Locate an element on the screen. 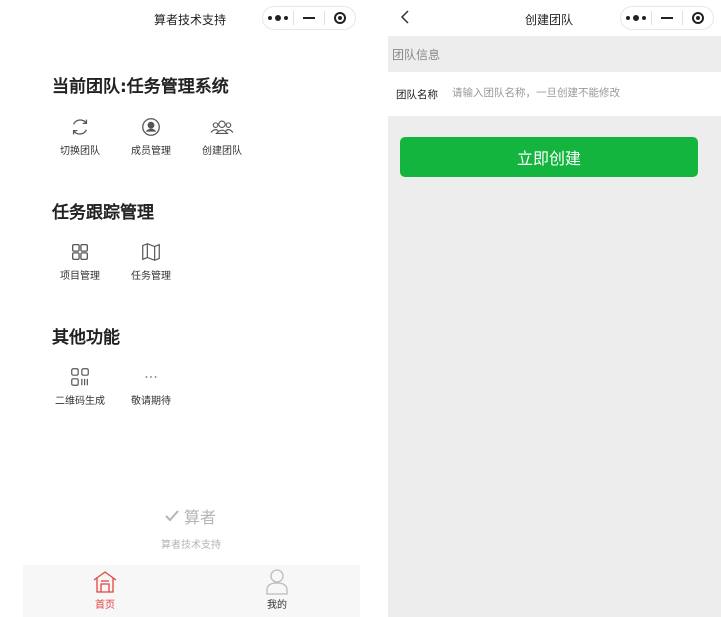  grid-icon is located at coordinates (80, 252).